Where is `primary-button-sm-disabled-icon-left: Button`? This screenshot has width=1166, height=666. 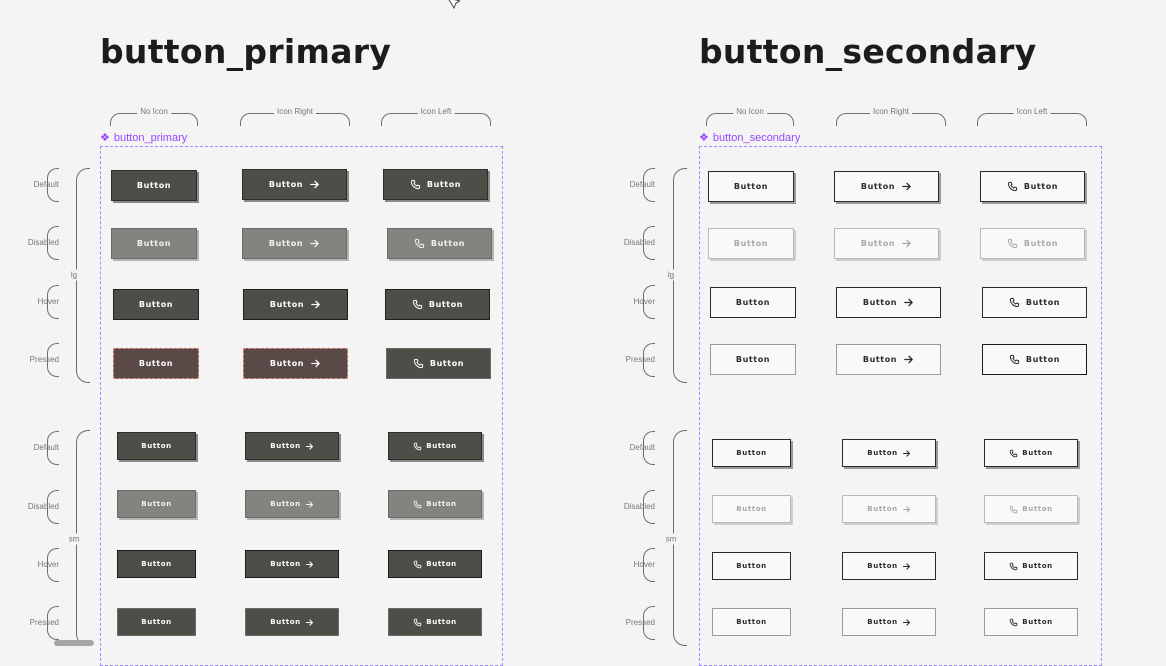
primary-button-sm-disabled-icon-left: Button is located at coordinates (435, 504).